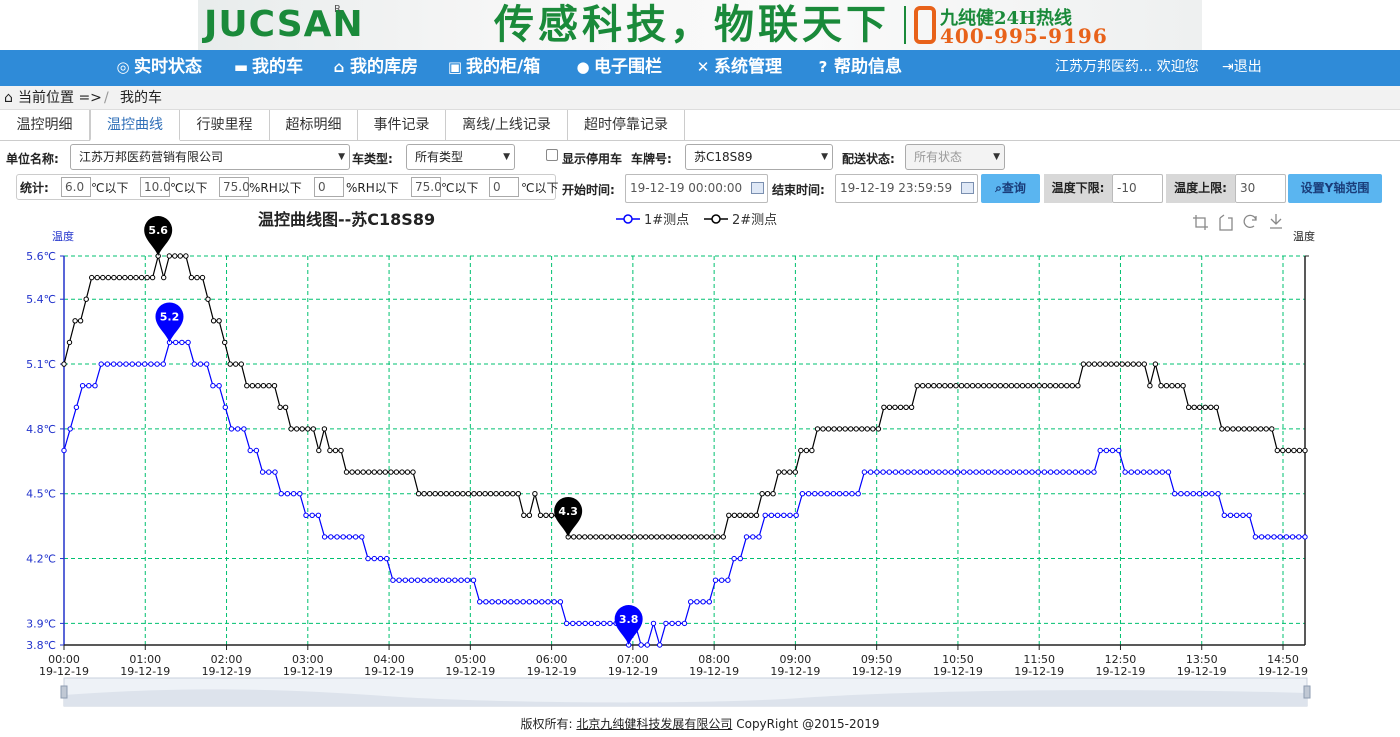 The height and width of the screenshot is (737, 1400). I want to click on tab-temp-detail: 温控明细, so click(45, 125).